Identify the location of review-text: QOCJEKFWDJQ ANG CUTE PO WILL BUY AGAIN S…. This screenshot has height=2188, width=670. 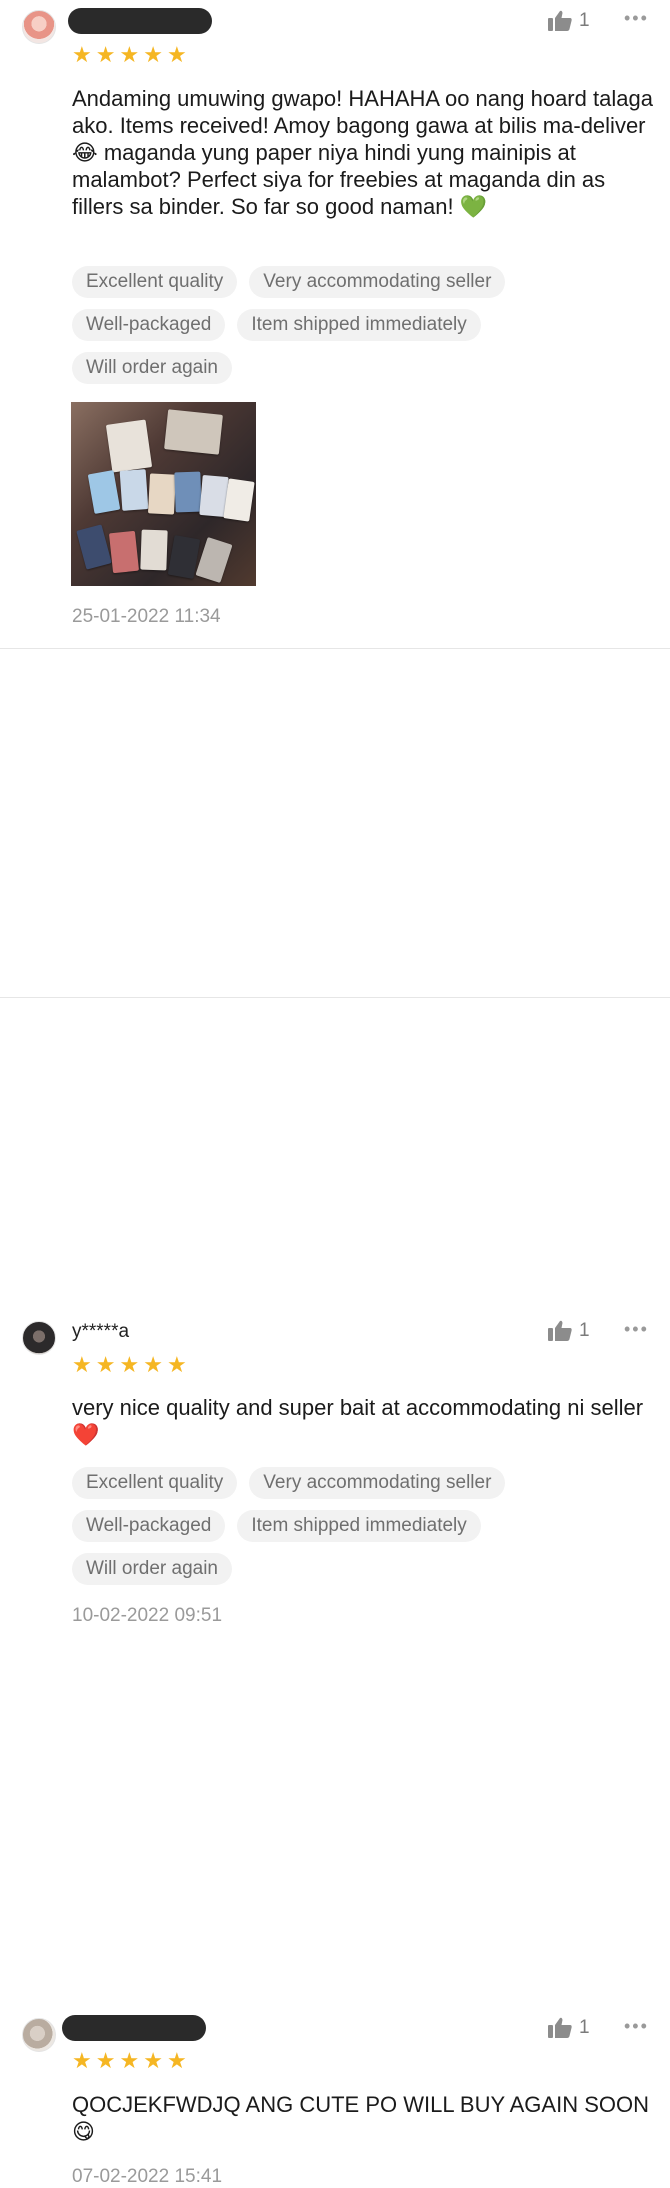
(360, 2118).